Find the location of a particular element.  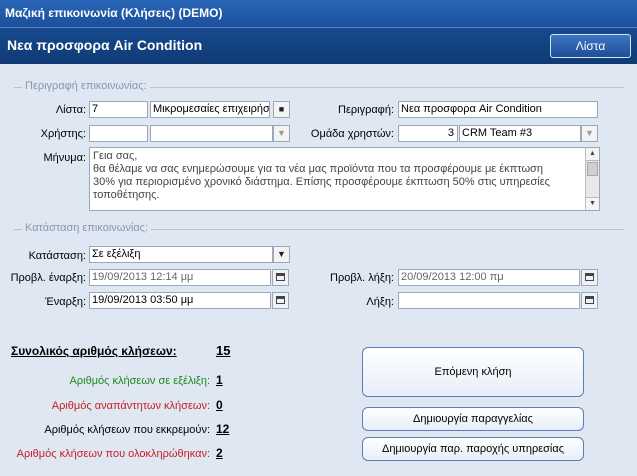

planned-end-label: Προβλ. λήξη: is located at coordinates (362, 278).